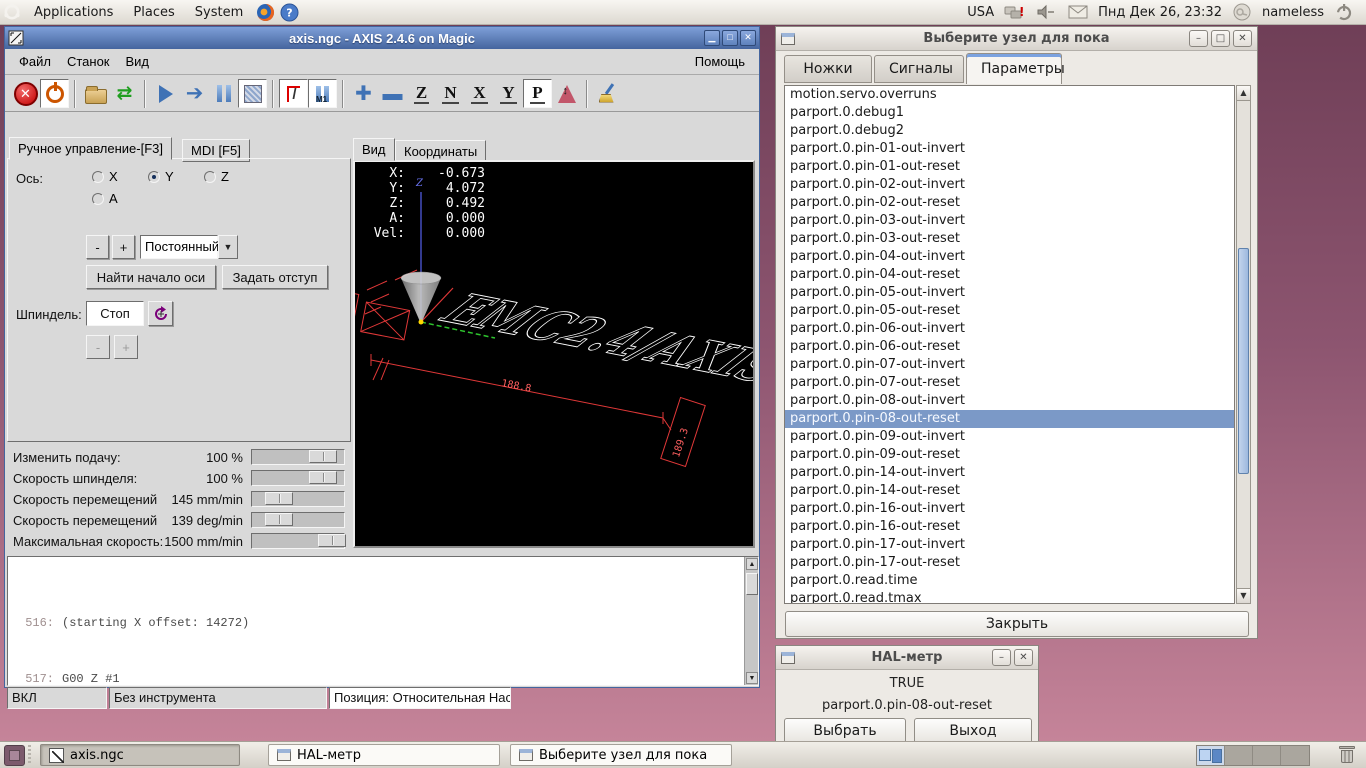  I want to click on tab-pins: Ножки, so click(828, 69).